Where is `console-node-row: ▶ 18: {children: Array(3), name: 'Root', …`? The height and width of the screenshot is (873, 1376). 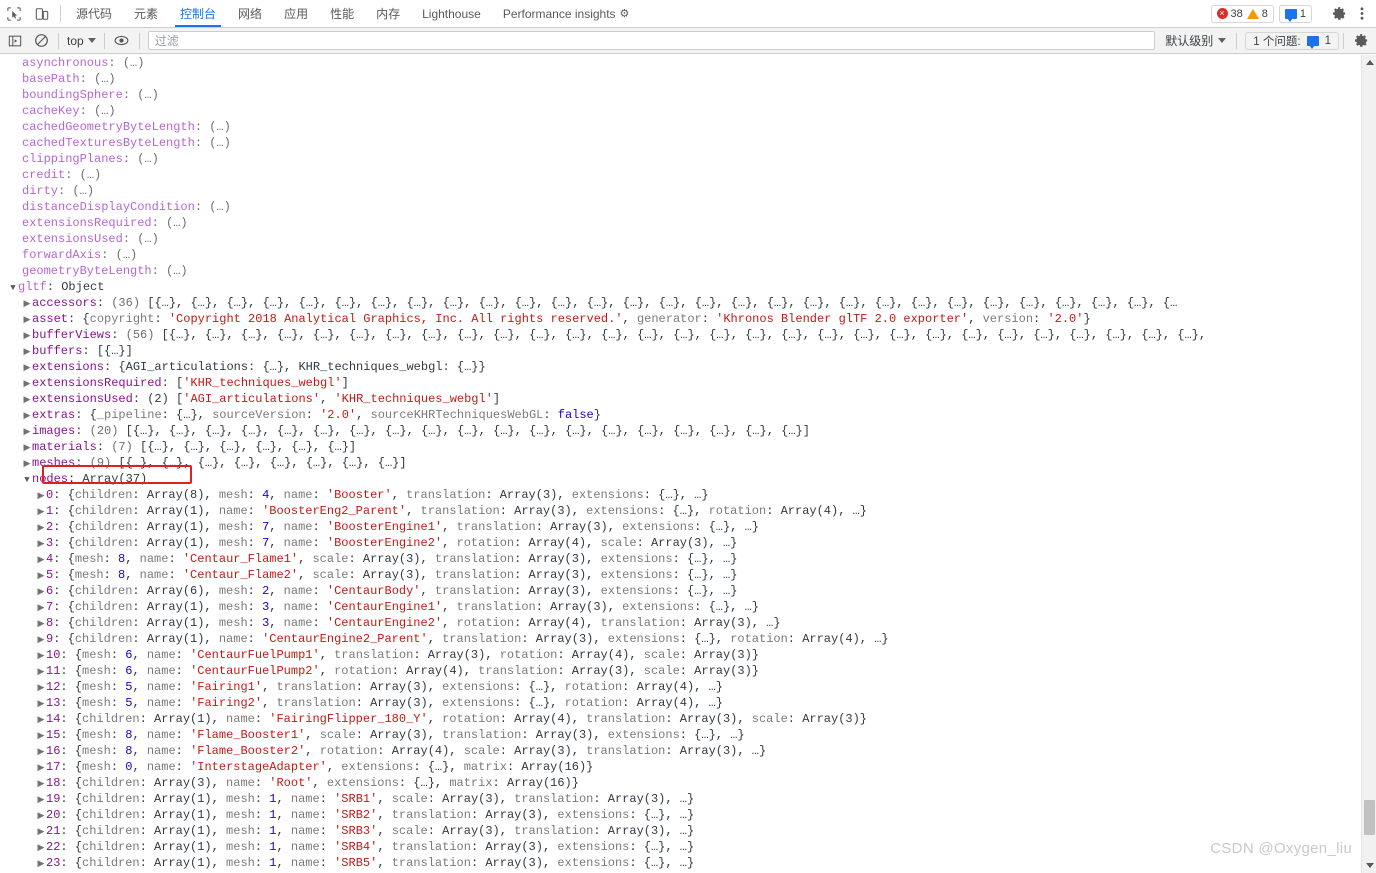 console-node-row: ▶ 18: {children: Array(3), name: 'Root', … is located at coordinates (688, 783).